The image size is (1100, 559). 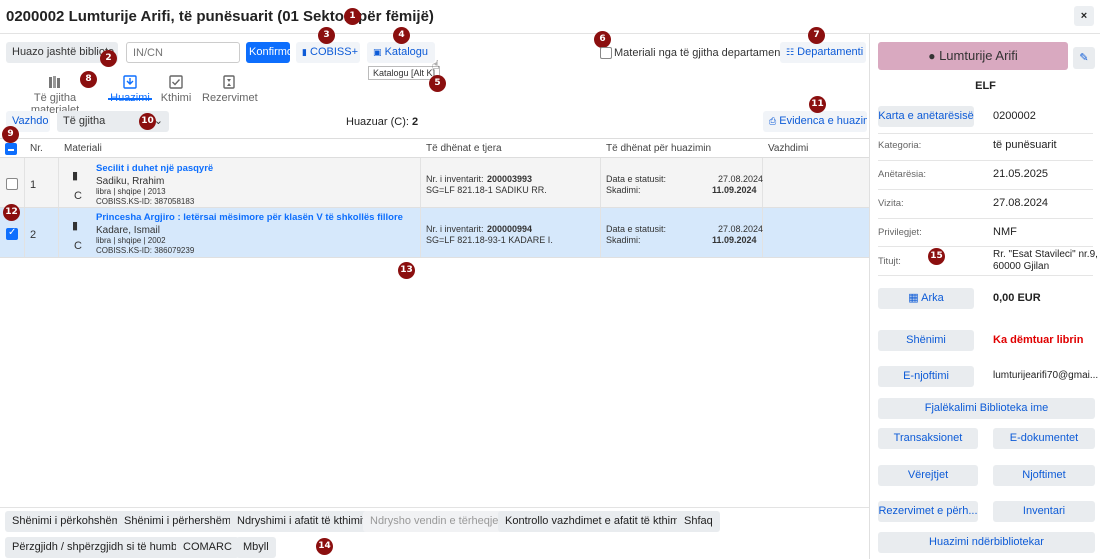 What do you see at coordinates (268, 52) in the screenshot?
I see `confirm-button: Konfirmo` at bounding box center [268, 52].